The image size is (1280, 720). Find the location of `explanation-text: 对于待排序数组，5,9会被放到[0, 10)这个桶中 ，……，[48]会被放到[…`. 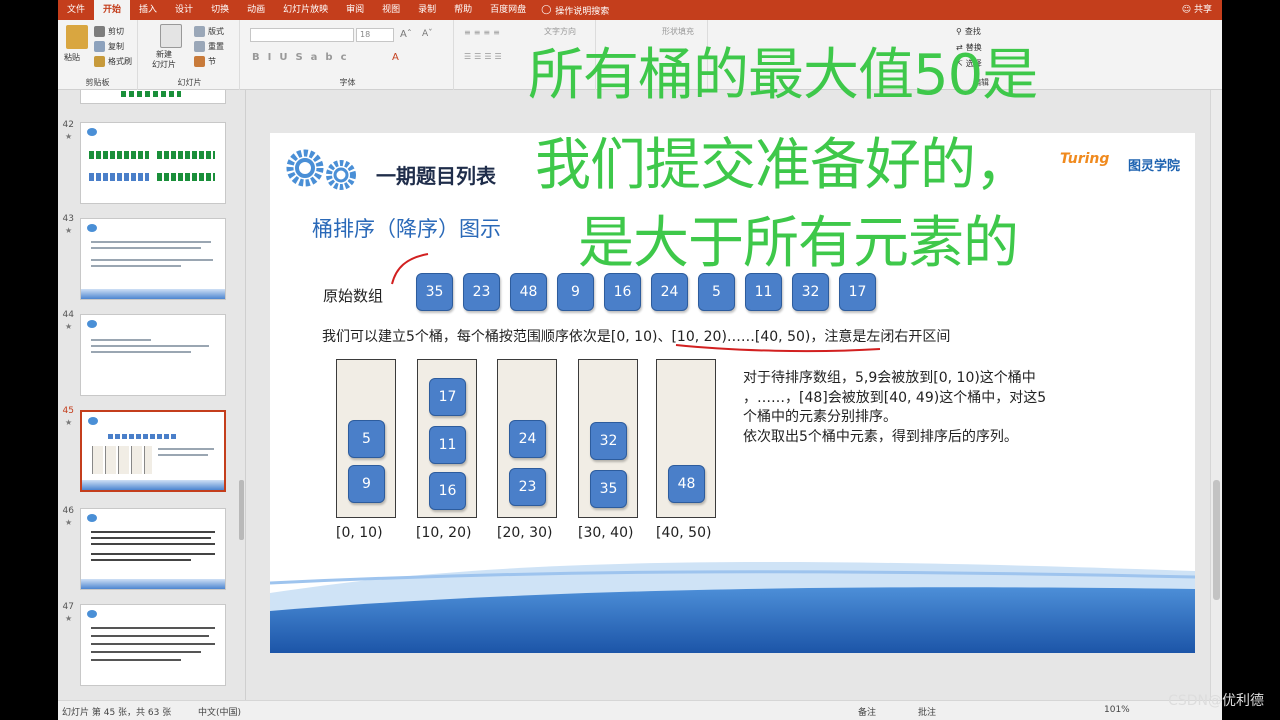

explanation-text: 对于待排序数组，5,9会被放到[0, 10)这个桶中 ，……，[48]会被放到[… is located at coordinates (923, 408).